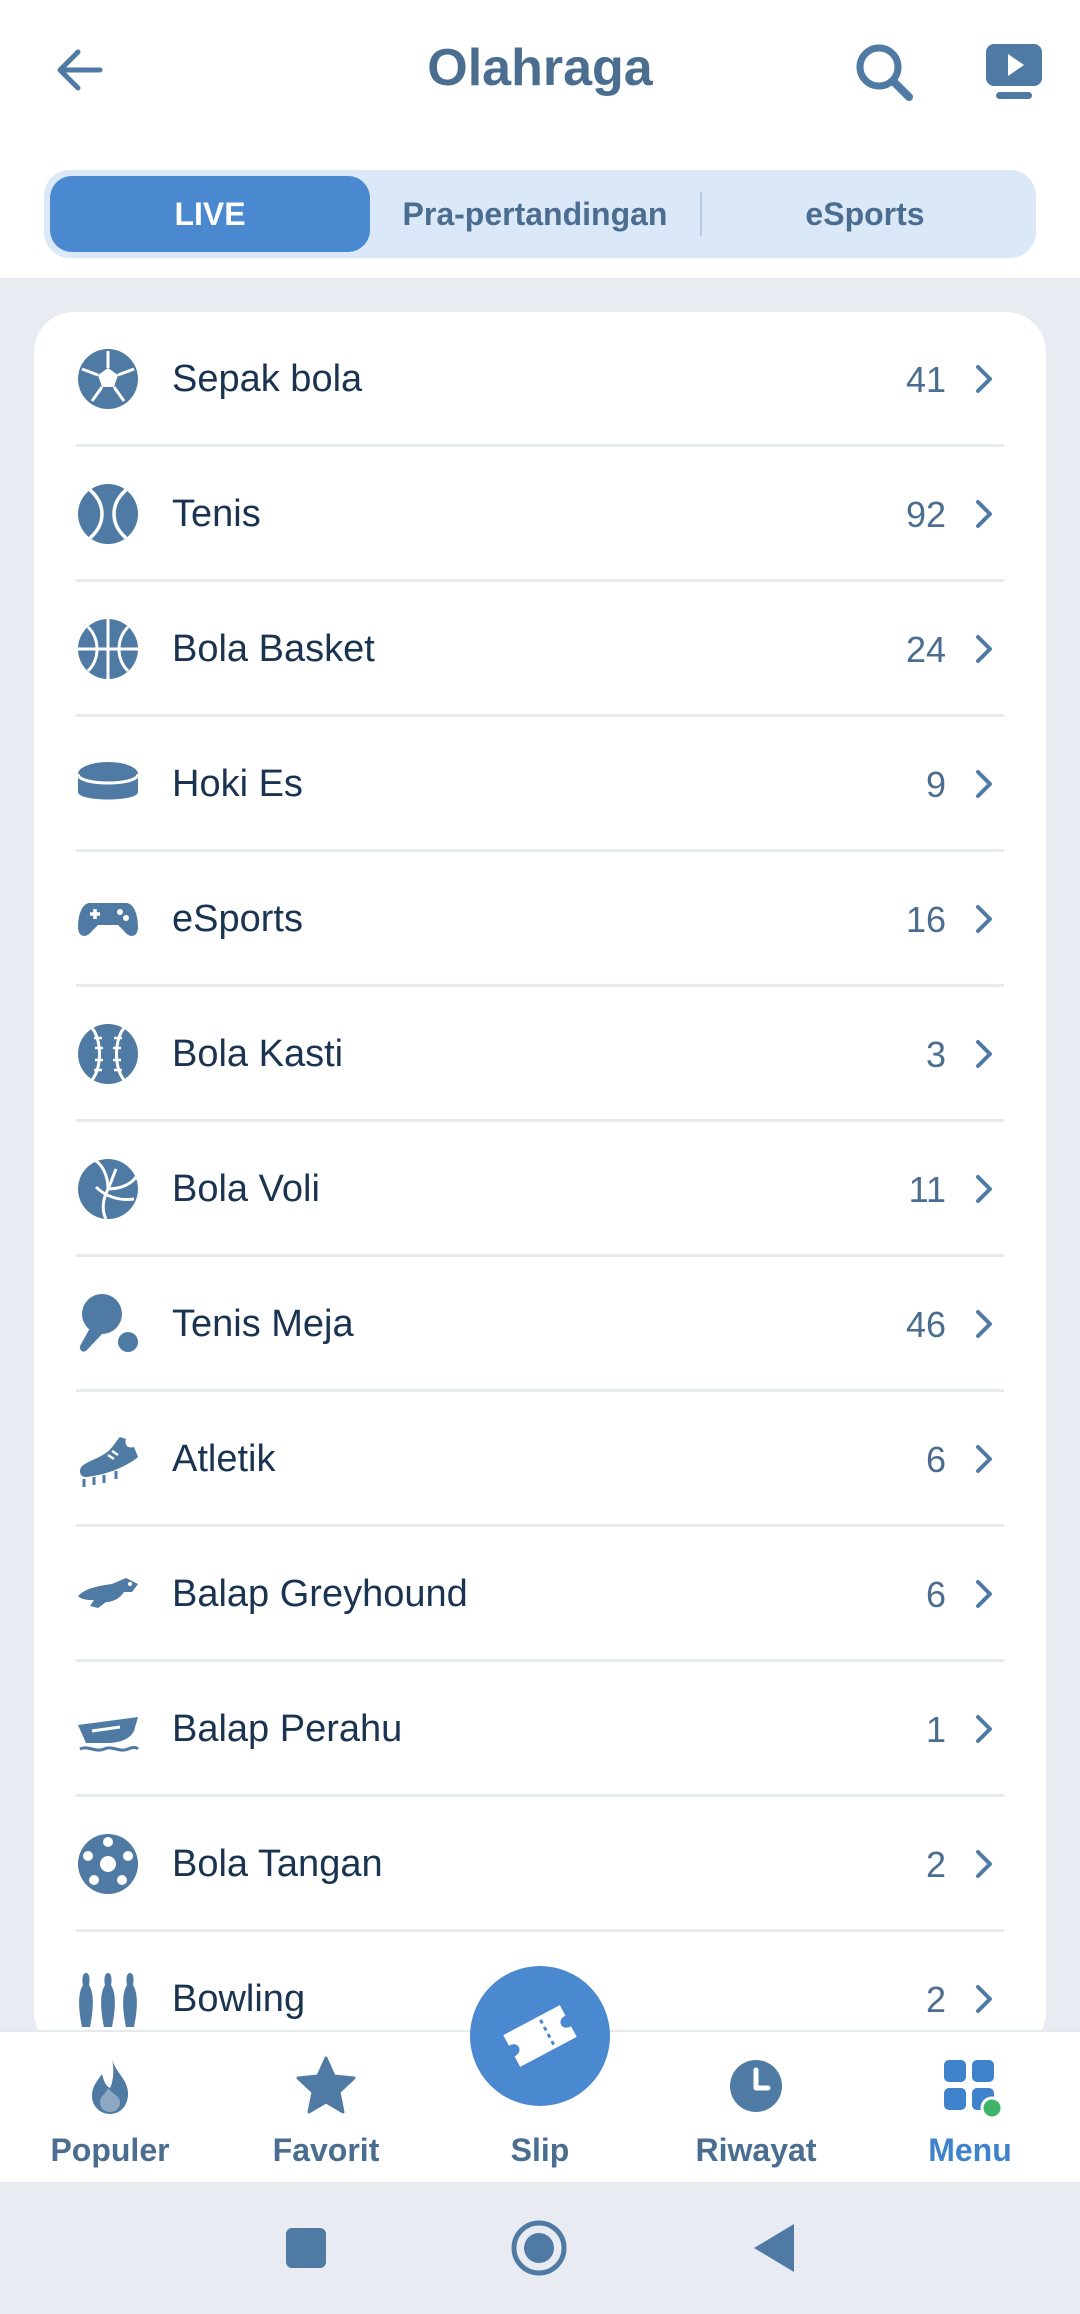 Image resolution: width=1080 pixels, height=2314 pixels. I want to click on nav-populer: Populer, so click(110, 2108).